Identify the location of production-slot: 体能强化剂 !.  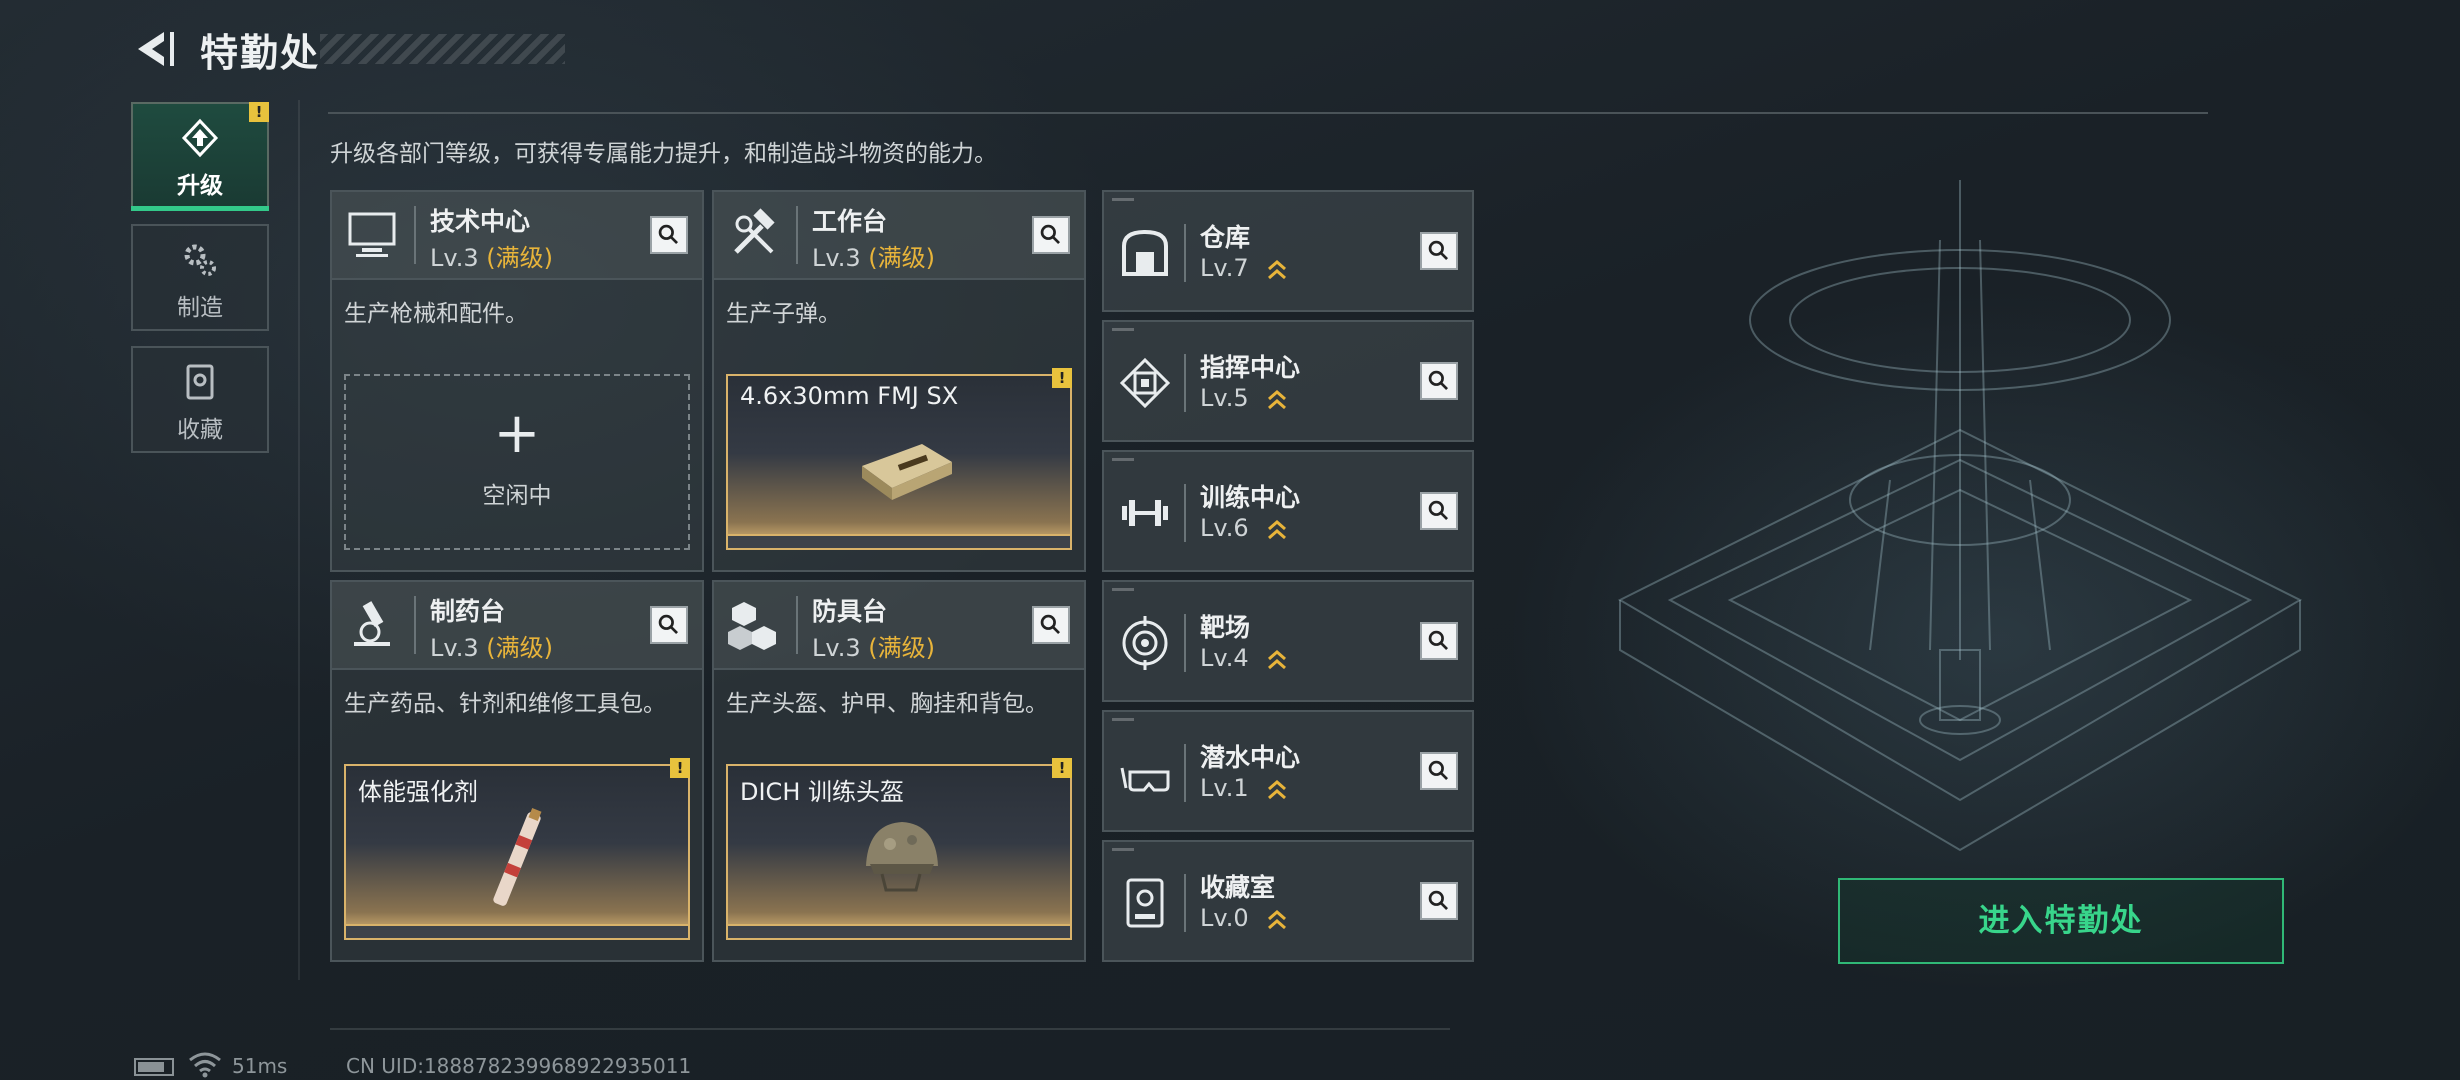
(517, 849).